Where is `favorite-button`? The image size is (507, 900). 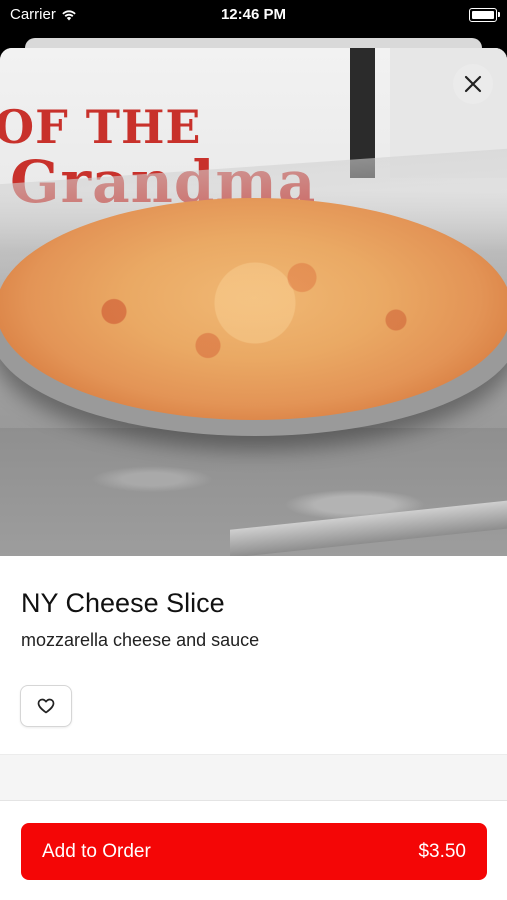 favorite-button is located at coordinates (46, 706).